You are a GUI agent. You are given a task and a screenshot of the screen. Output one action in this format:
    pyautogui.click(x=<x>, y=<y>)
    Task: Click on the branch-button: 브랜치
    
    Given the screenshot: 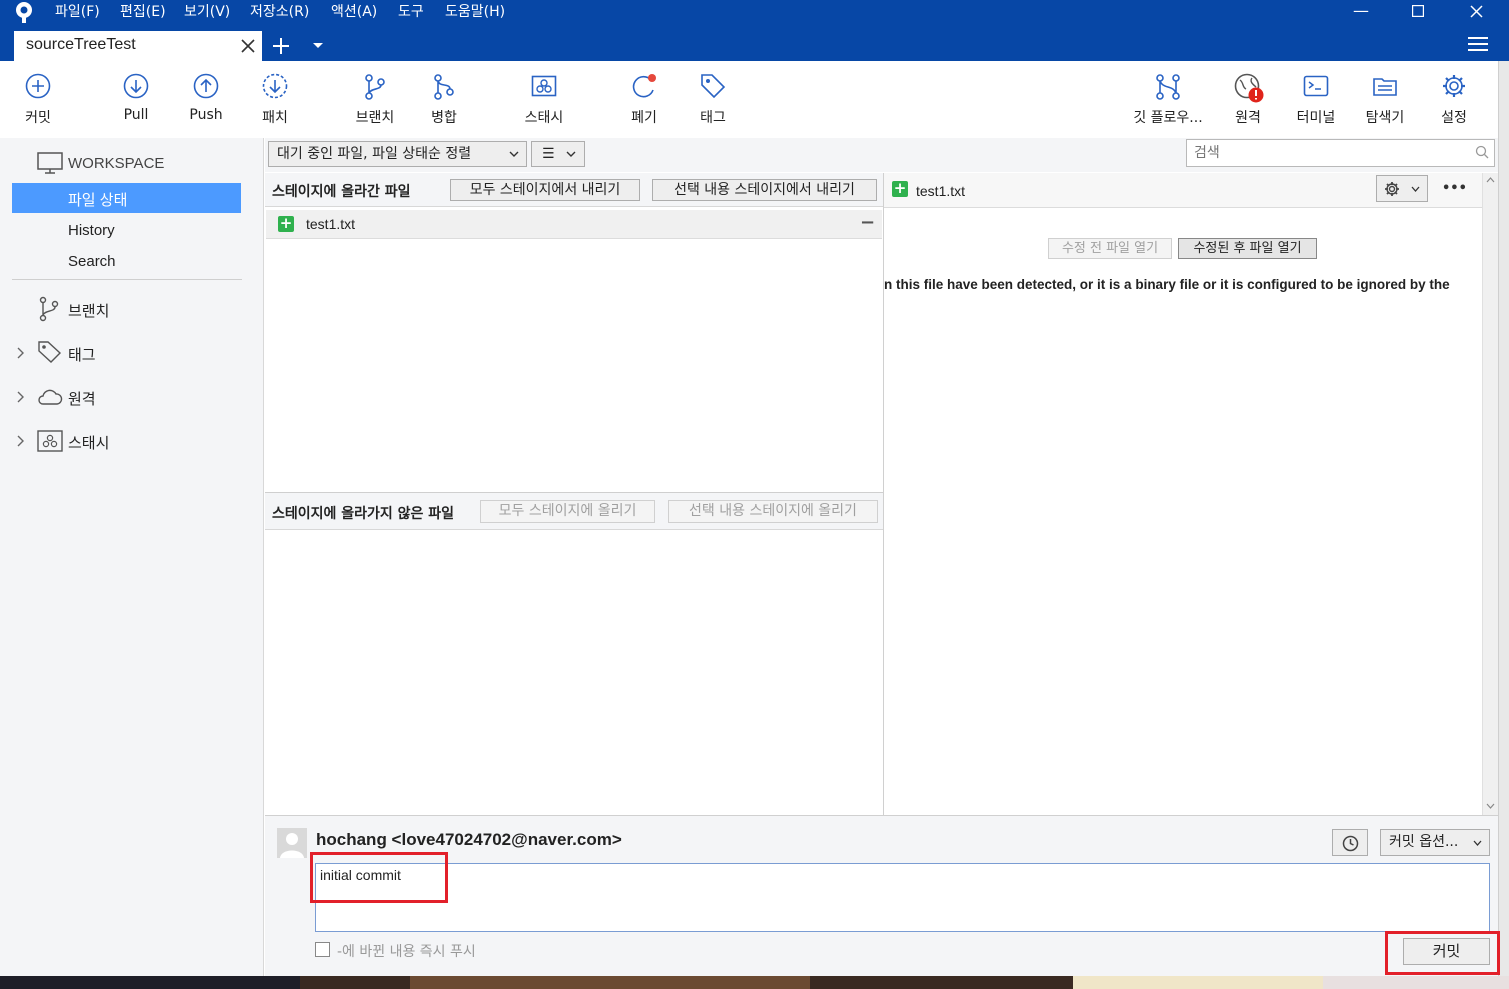 What is the action you would take?
    pyautogui.click(x=375, y=99)
    